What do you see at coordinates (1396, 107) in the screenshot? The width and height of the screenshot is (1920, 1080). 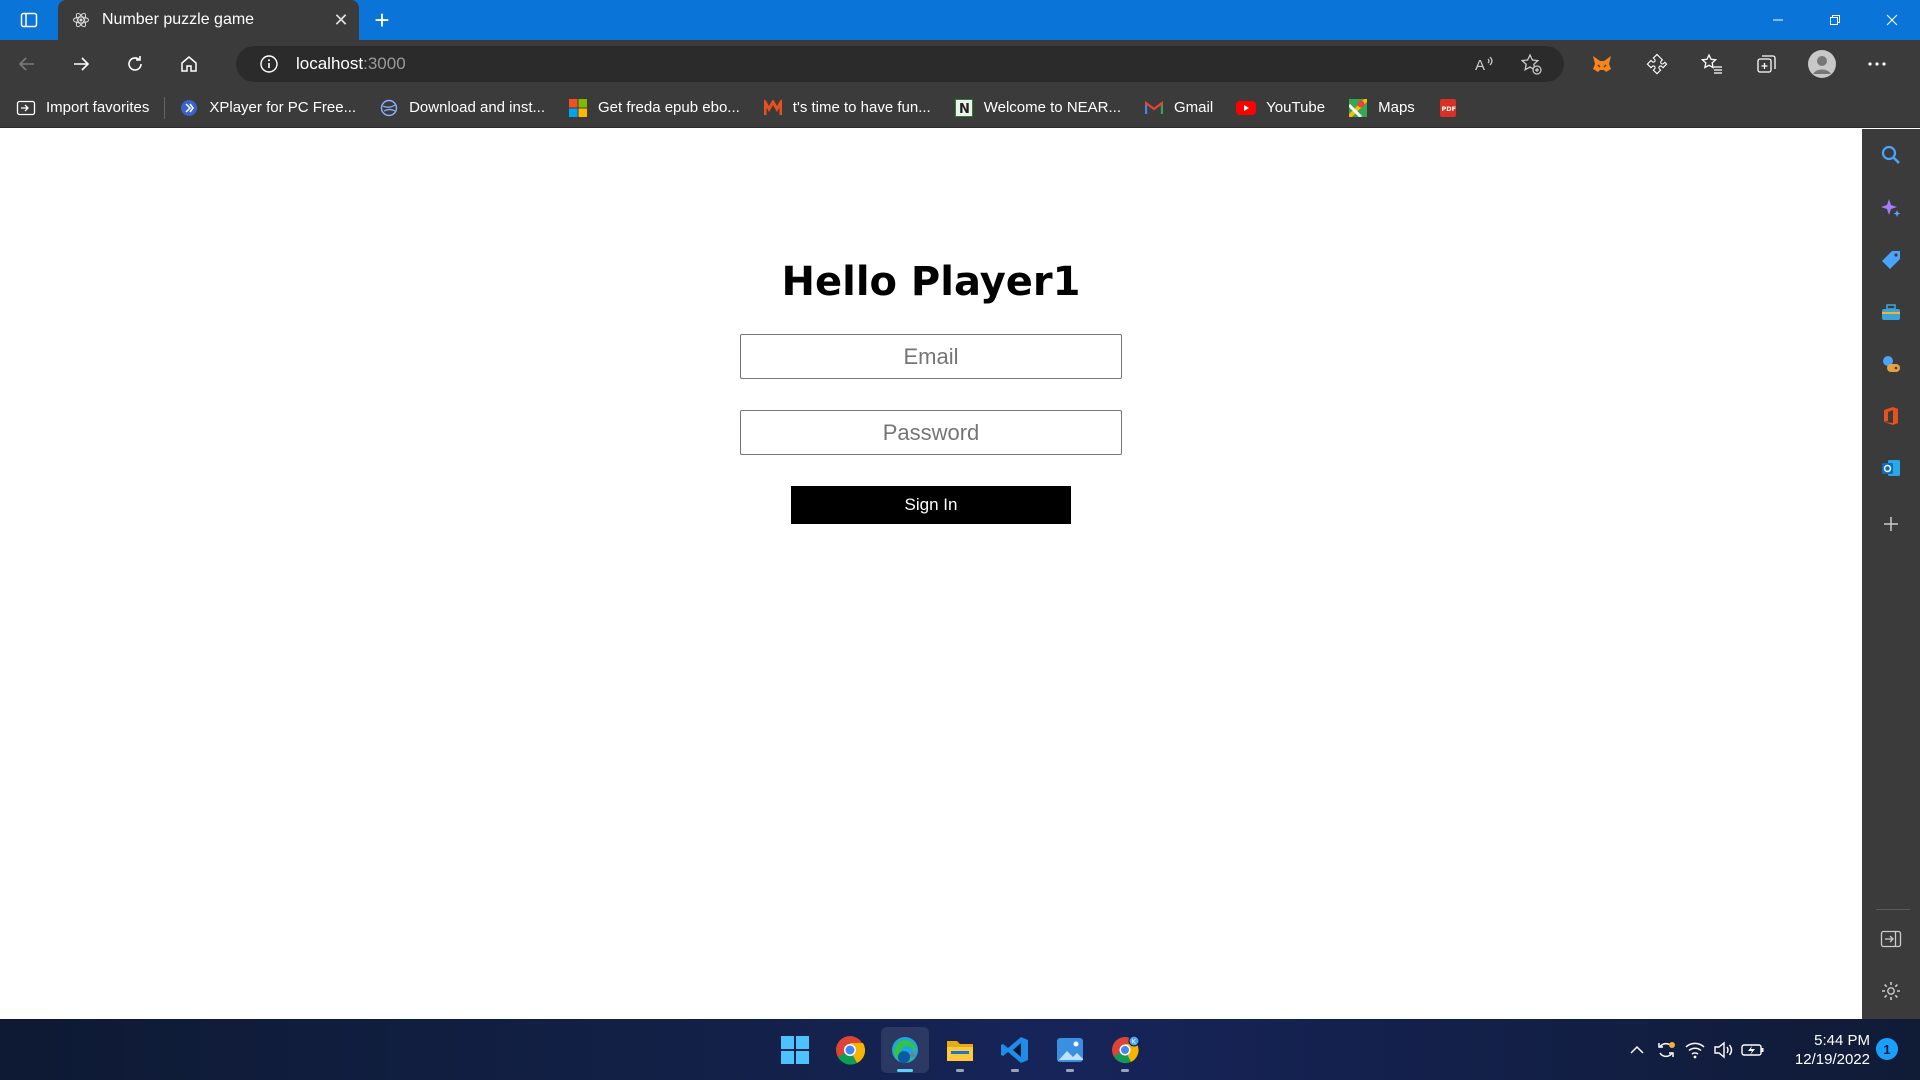 I see `favorite-label: Maps` at bounding box center [1396, 107].